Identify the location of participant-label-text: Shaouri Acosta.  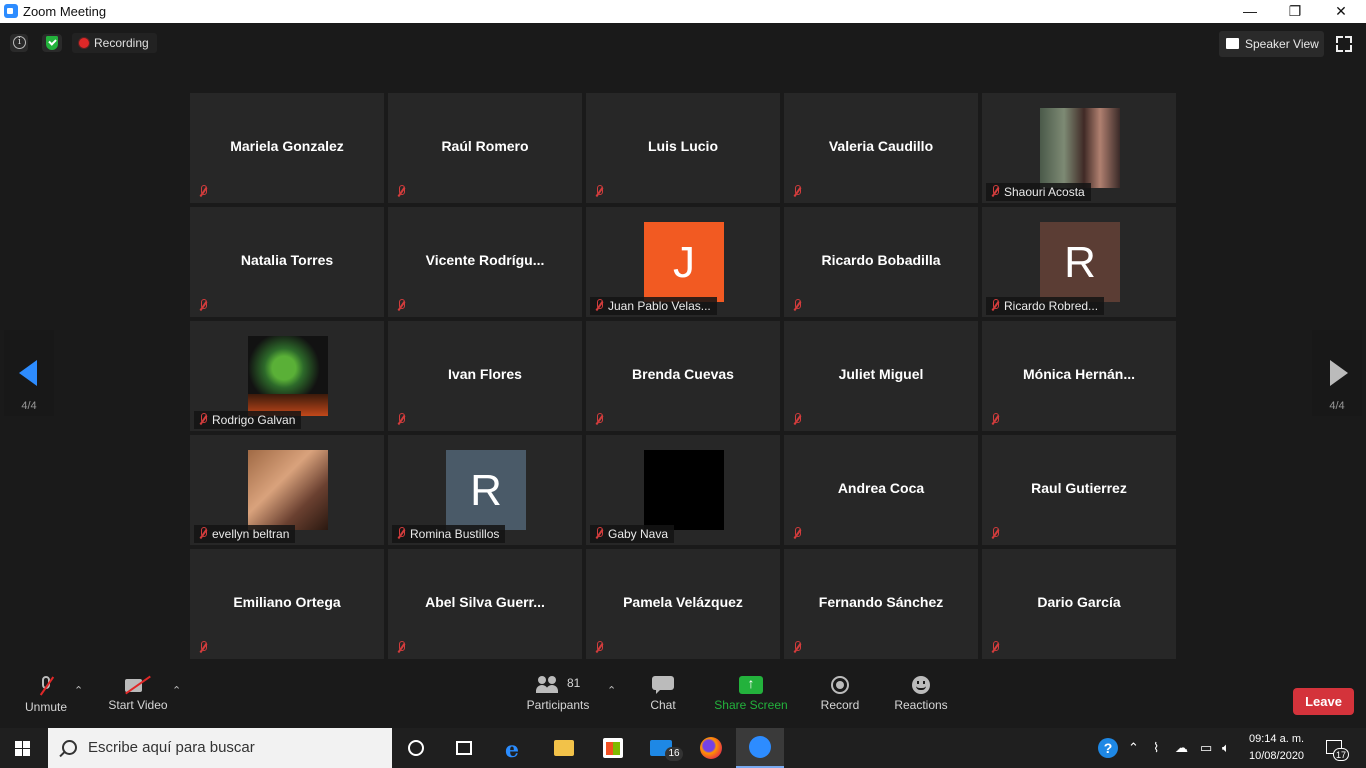
(1044, 192).